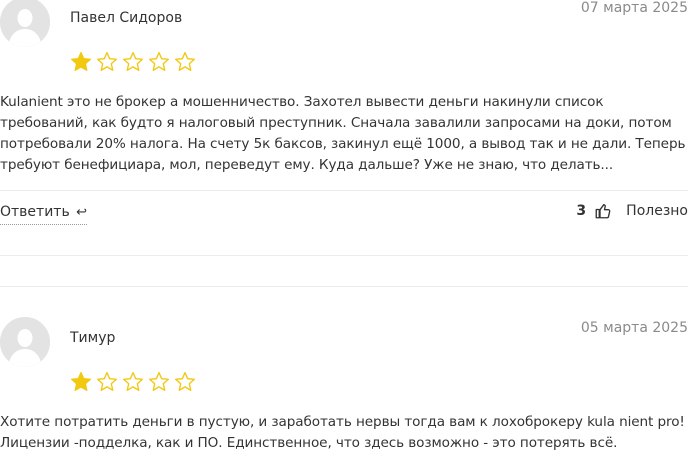  Describe the element at coordinates (35, 212) in the screenshot. I see `reply-label: Ответить` at that location.